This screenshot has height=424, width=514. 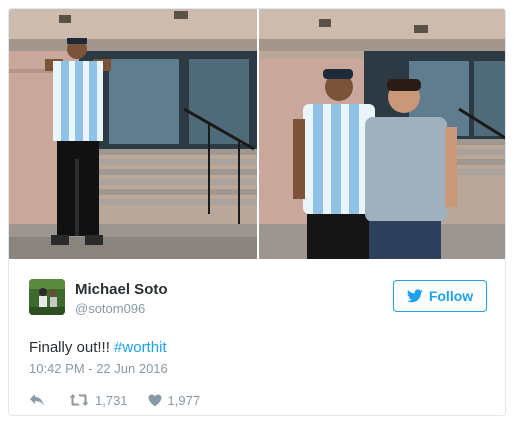 What do you see at coordinates (79, 400) in the screenshot?
I see `retweet-icon` at bounding box center [79, 400].